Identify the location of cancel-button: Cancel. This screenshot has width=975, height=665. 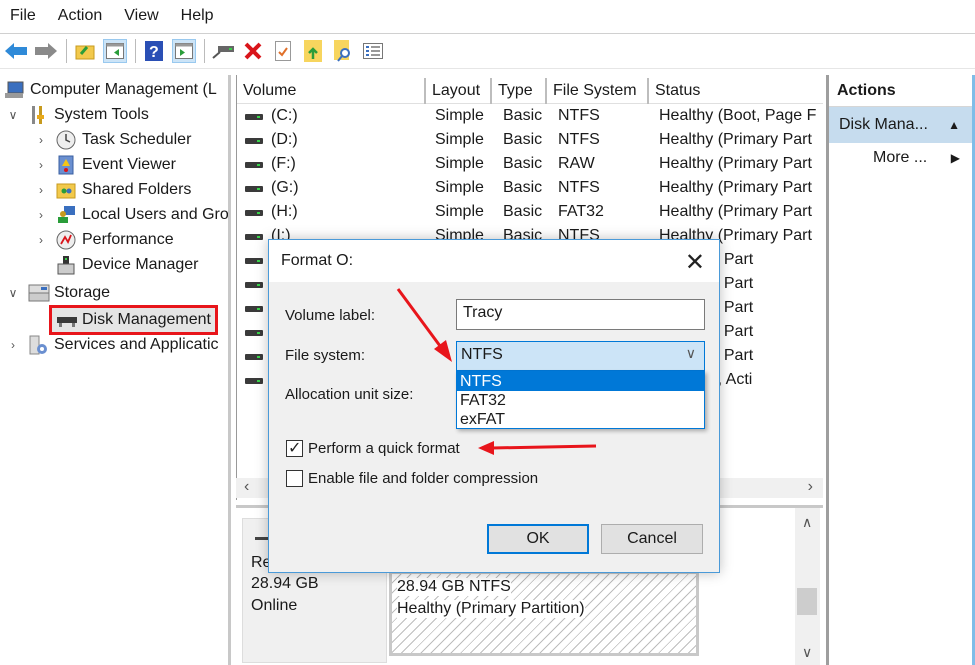
(652, 539).